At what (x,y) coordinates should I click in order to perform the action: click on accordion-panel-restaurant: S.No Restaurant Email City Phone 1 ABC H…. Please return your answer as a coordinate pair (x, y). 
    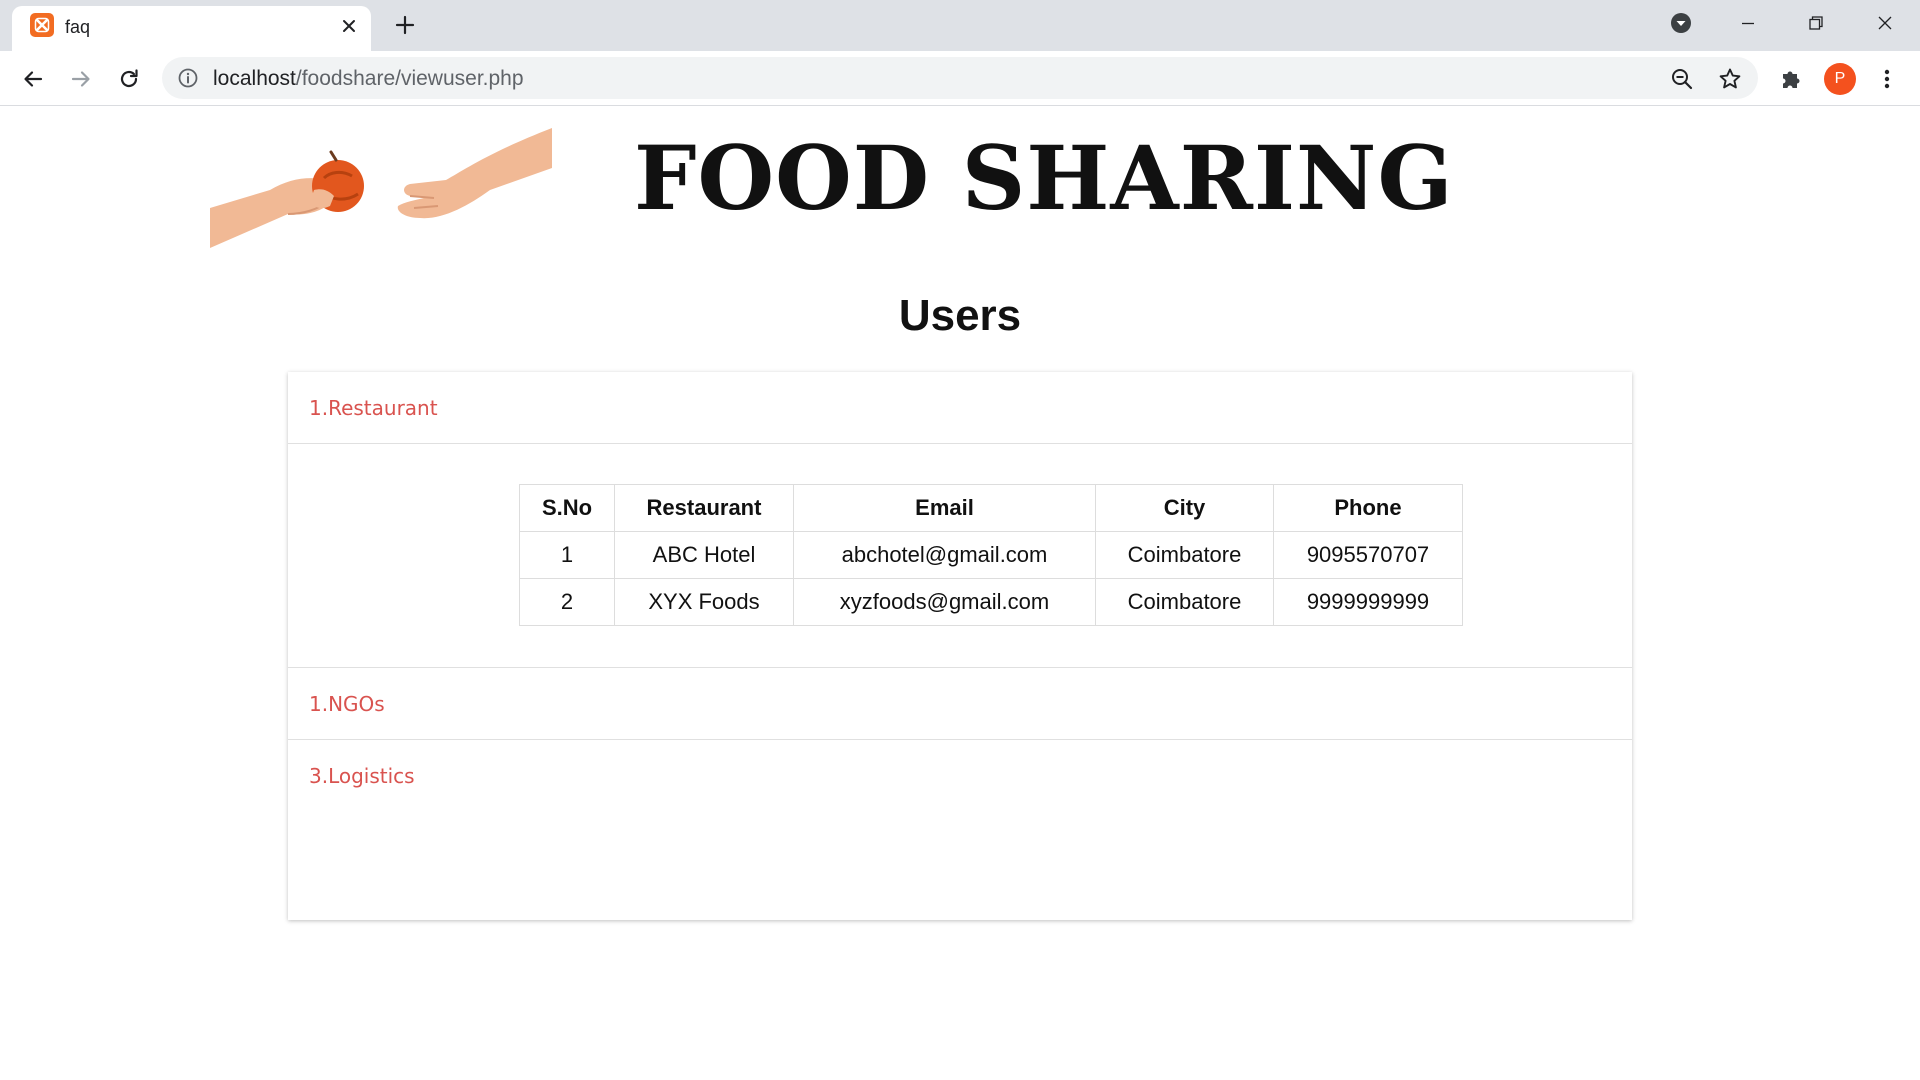
    Looking at the image, I should click on (960, 556).